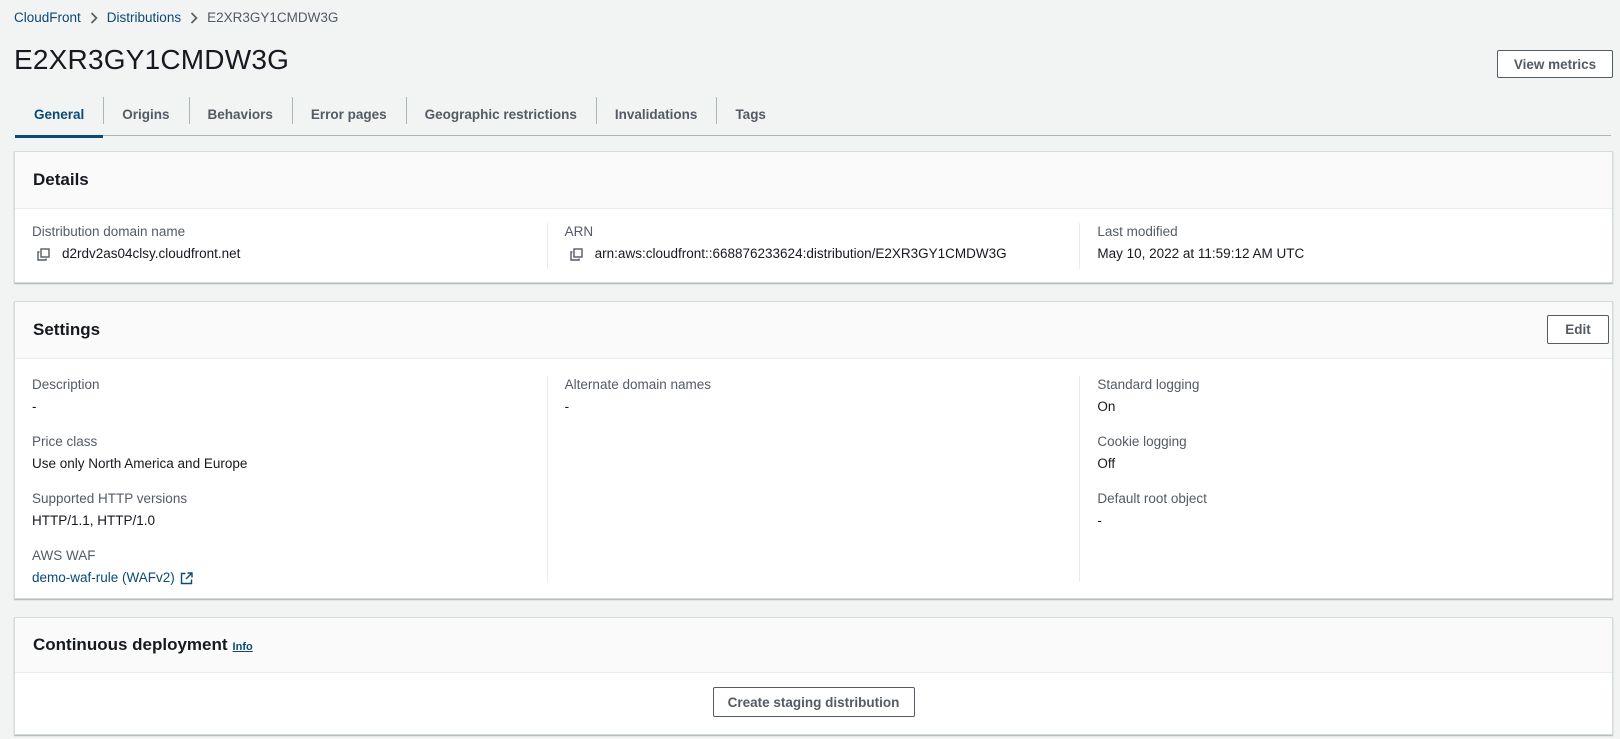 This screenshot has height=739, width=1620. What do you see at coordinates (110, 498) in the screenshot?
I see `http-versions-label: Supported HTTP versions` at bounding box center [110, 498].